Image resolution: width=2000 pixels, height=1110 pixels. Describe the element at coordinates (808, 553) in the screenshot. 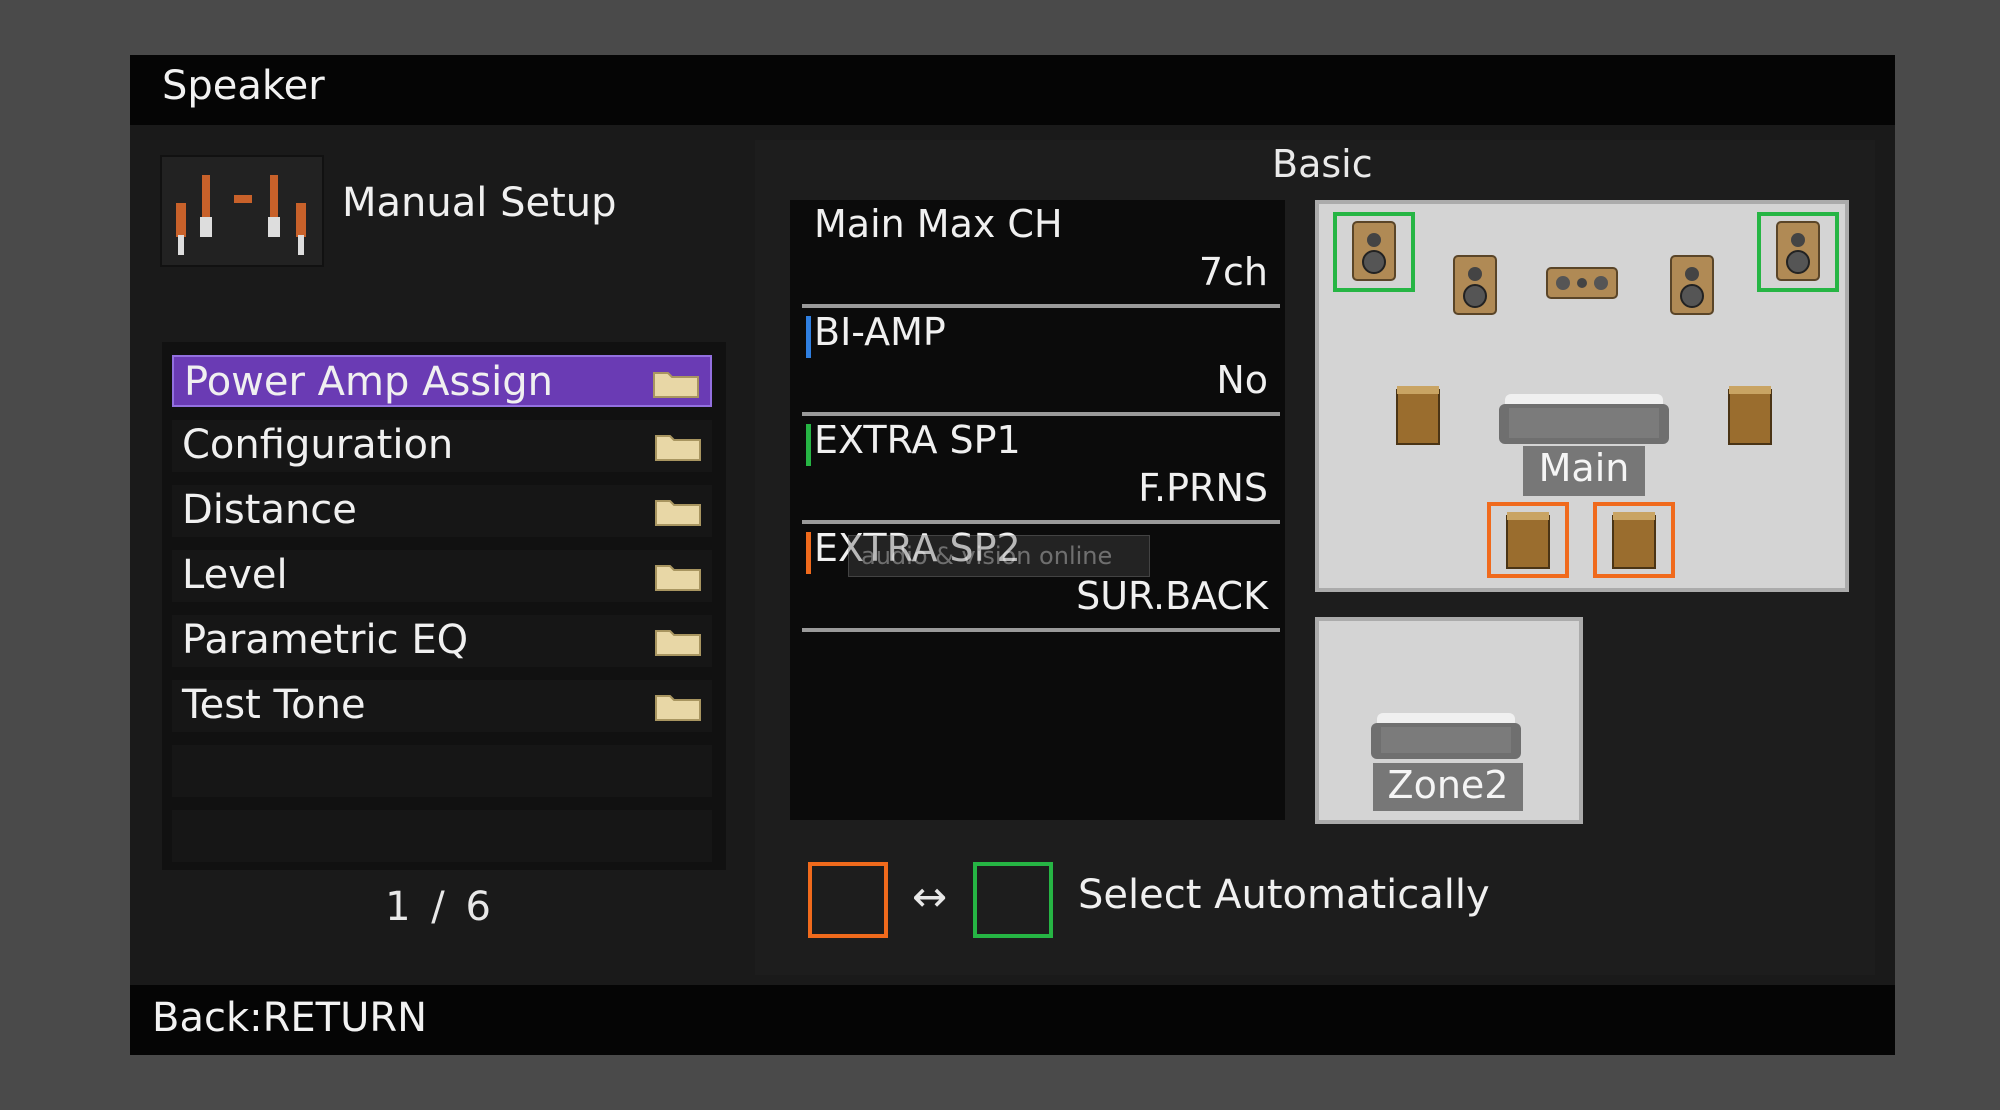

I see `orange-indicator` at that location.